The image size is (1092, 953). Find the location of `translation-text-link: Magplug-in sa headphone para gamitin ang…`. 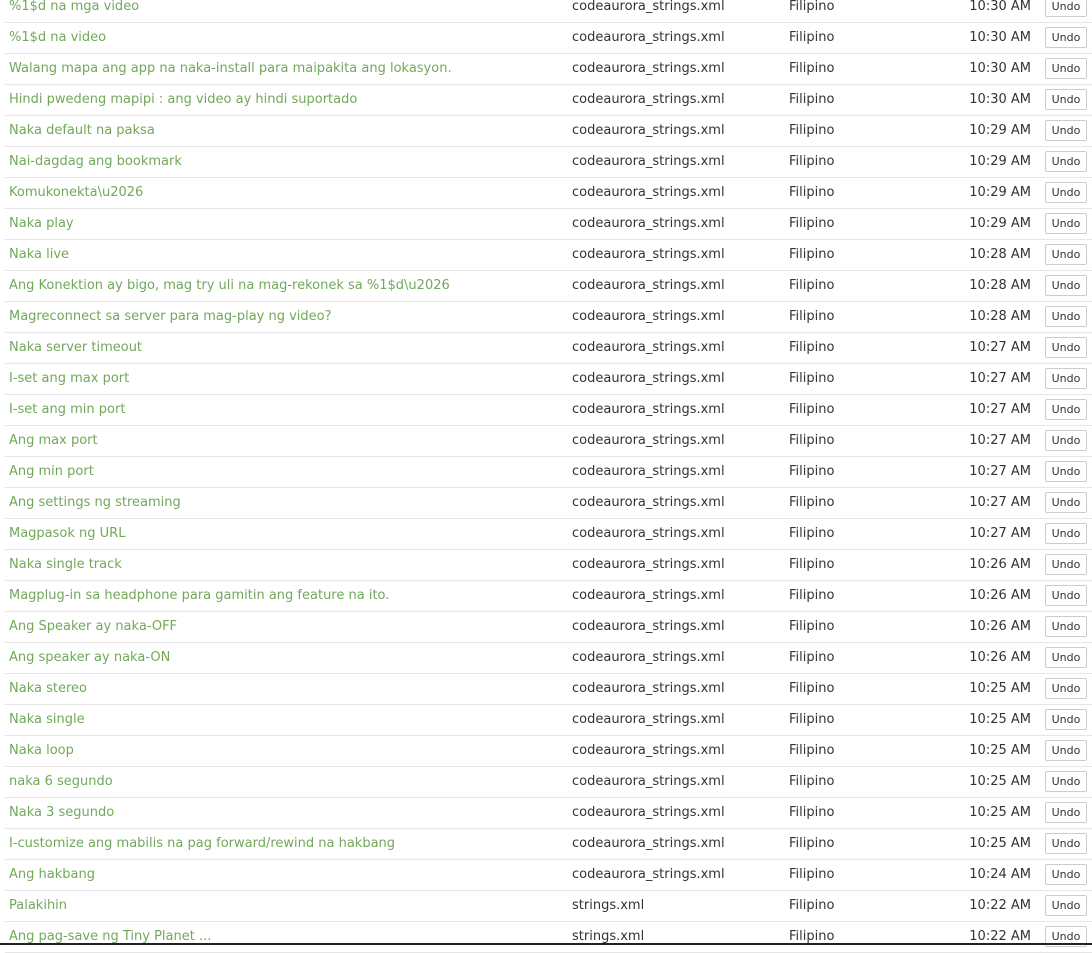

translation-text-link: Magplug-in sa headphone para gamitin ang… is located at coordinates (286, 596).